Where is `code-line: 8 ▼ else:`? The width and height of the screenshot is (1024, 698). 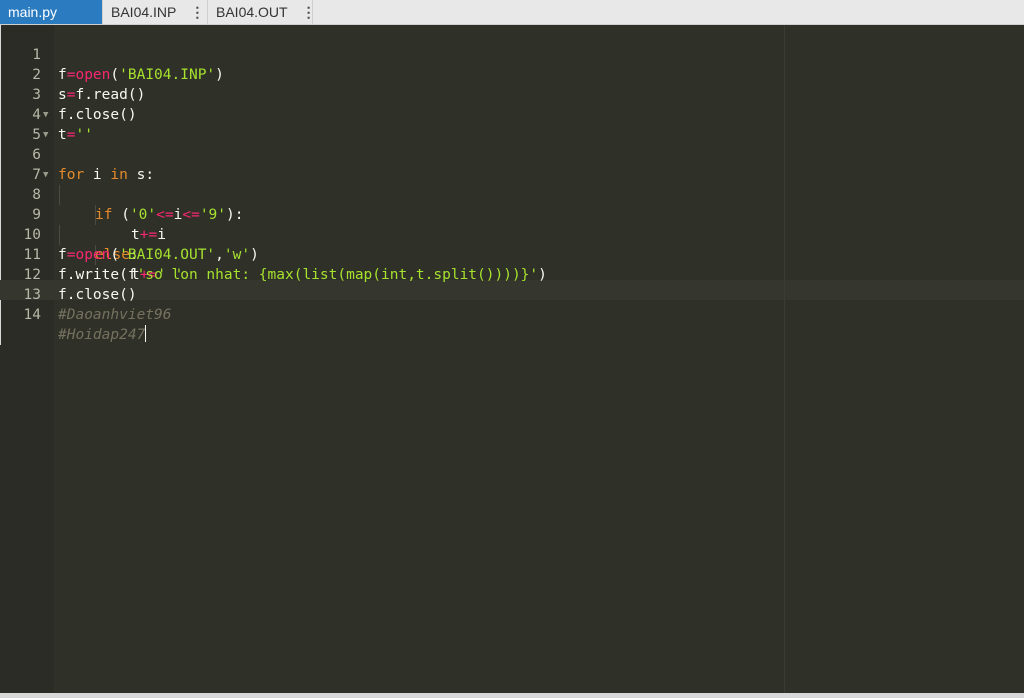
code-line: 8 ▼ else: is located at coordinates (512, 214).